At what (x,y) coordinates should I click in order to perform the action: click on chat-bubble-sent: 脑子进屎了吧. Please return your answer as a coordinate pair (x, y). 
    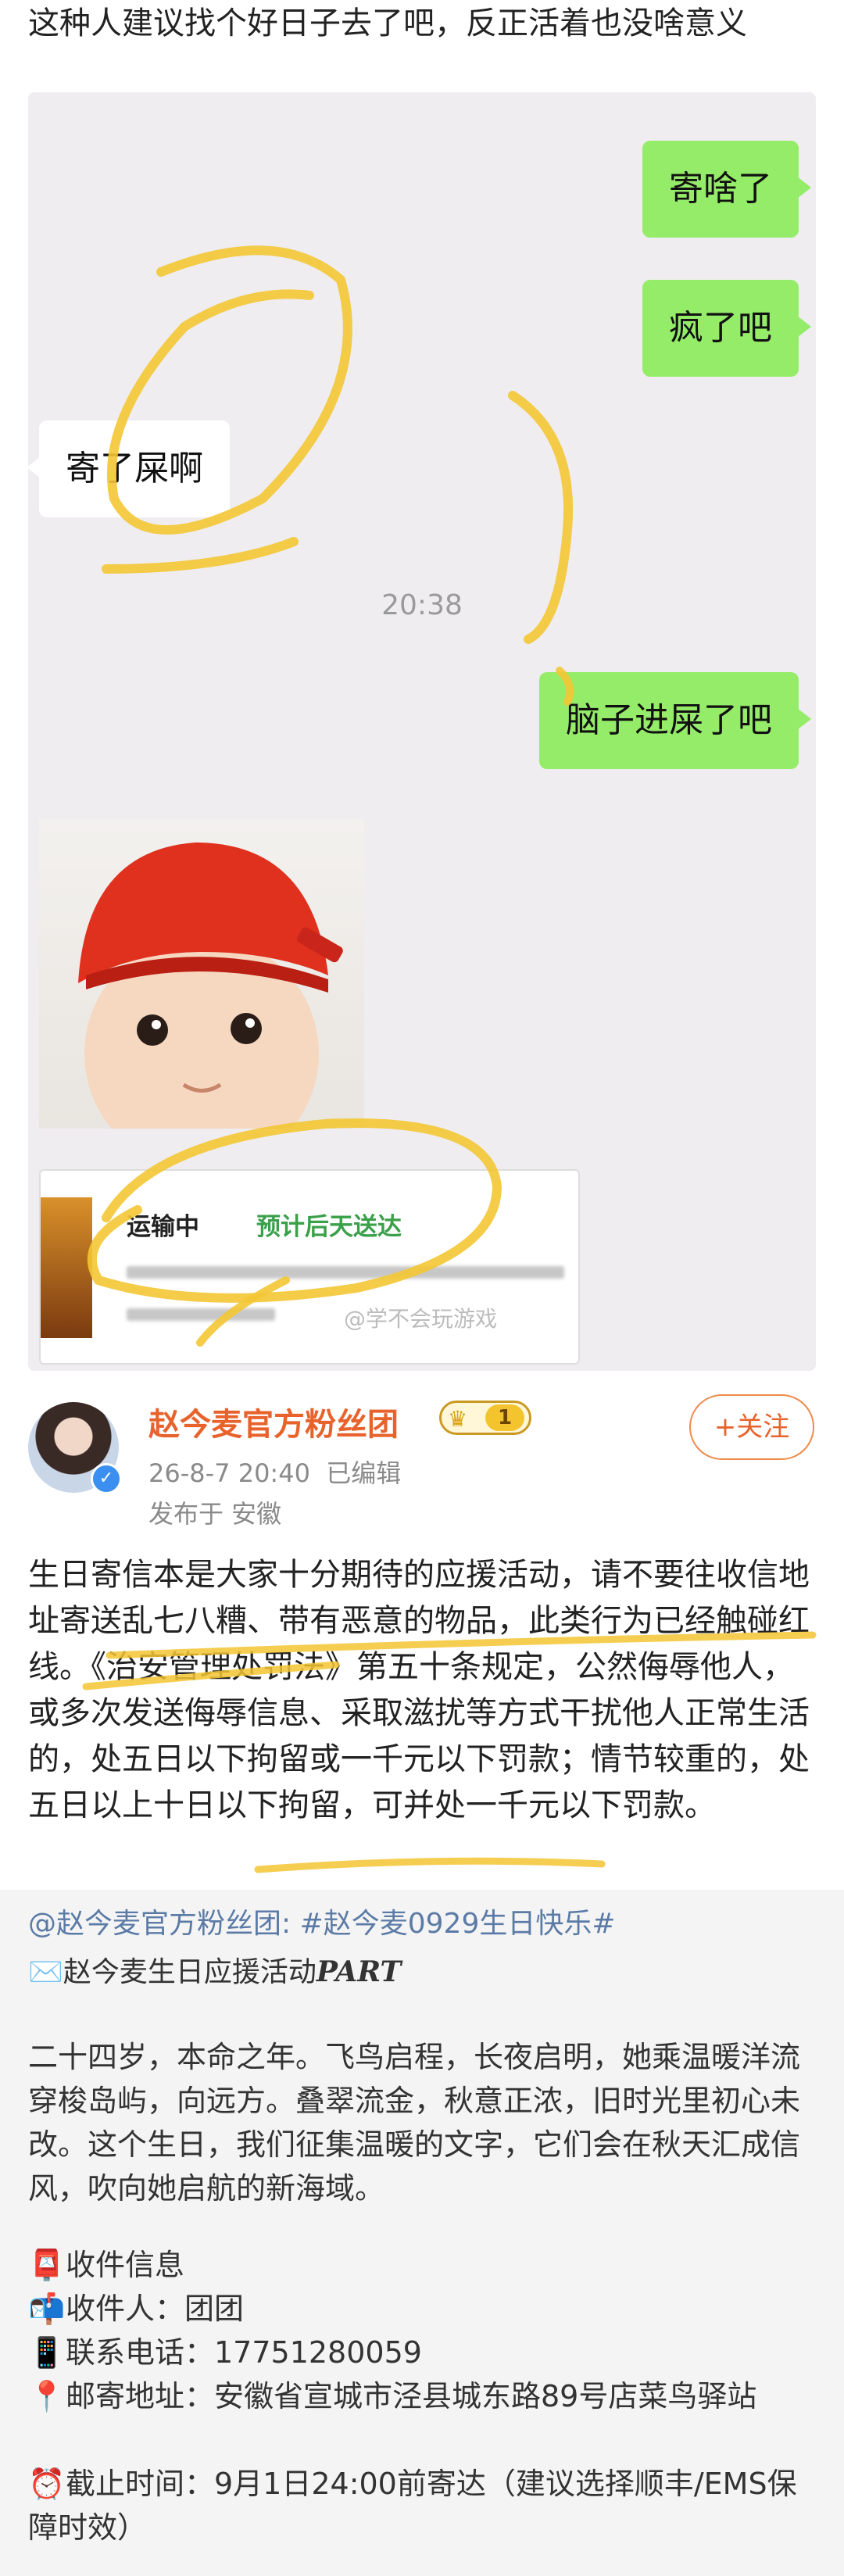
    Looking at the image, I should click on (675, 720).